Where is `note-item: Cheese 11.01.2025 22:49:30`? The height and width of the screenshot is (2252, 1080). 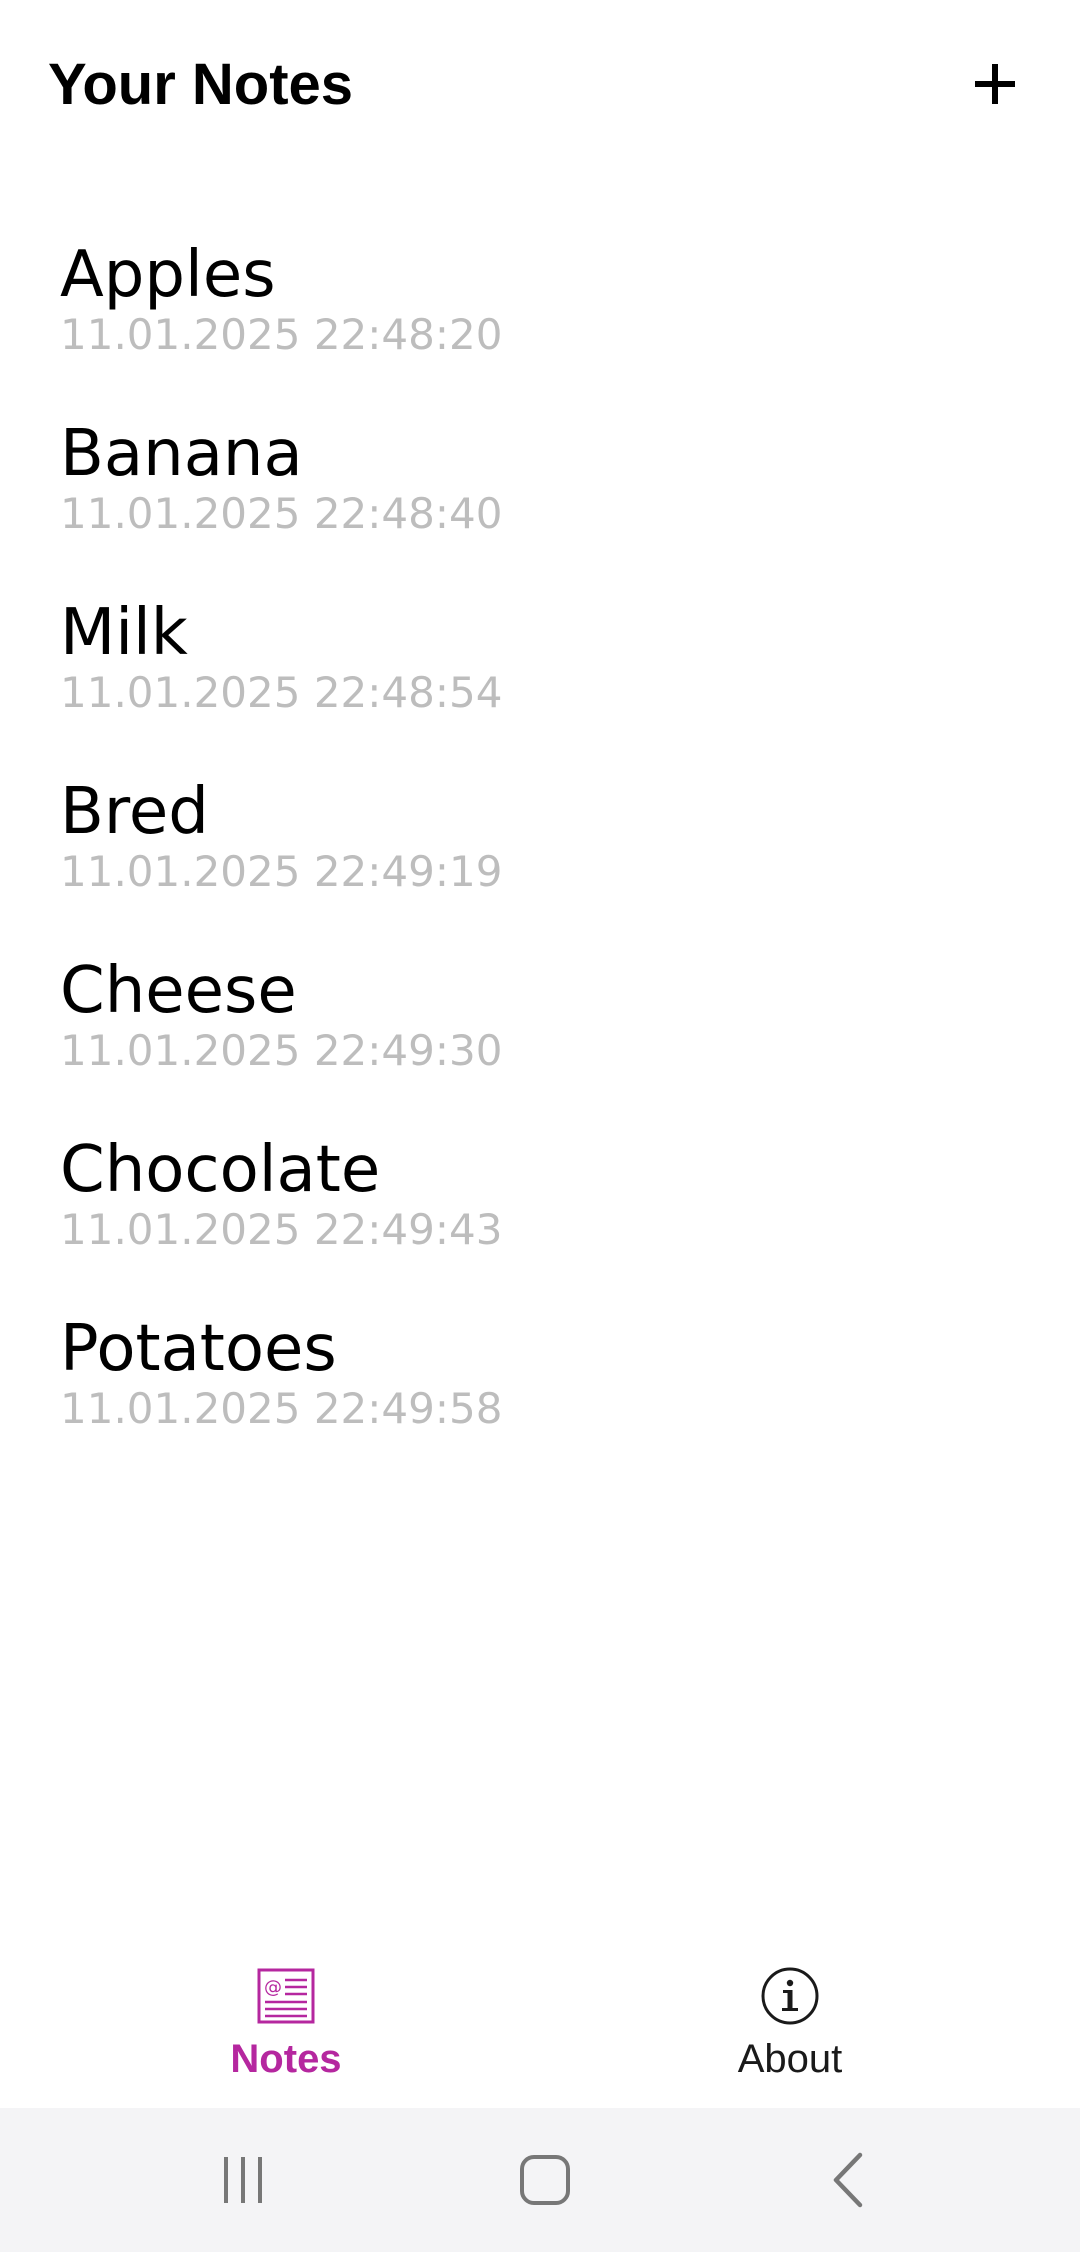 note-item: Cheese 11.01.2025 22:49:30 is located at coordinates (540, 1030).